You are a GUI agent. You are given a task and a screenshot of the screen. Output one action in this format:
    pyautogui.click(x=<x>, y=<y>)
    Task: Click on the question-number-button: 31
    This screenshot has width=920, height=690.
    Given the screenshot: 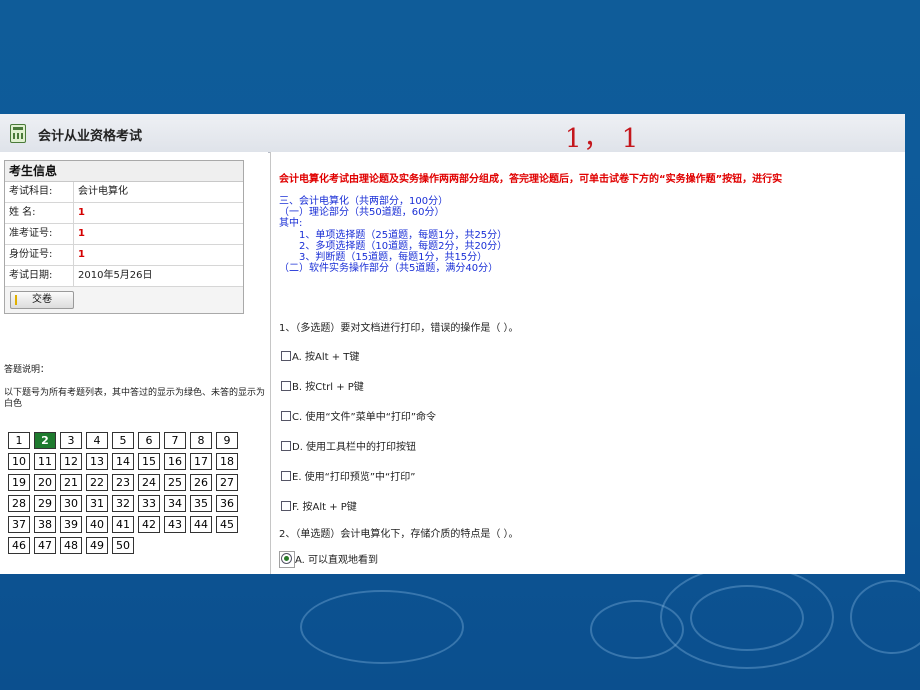 What is the action you would take?
    pyautogui.click(x=97, y=503)
    